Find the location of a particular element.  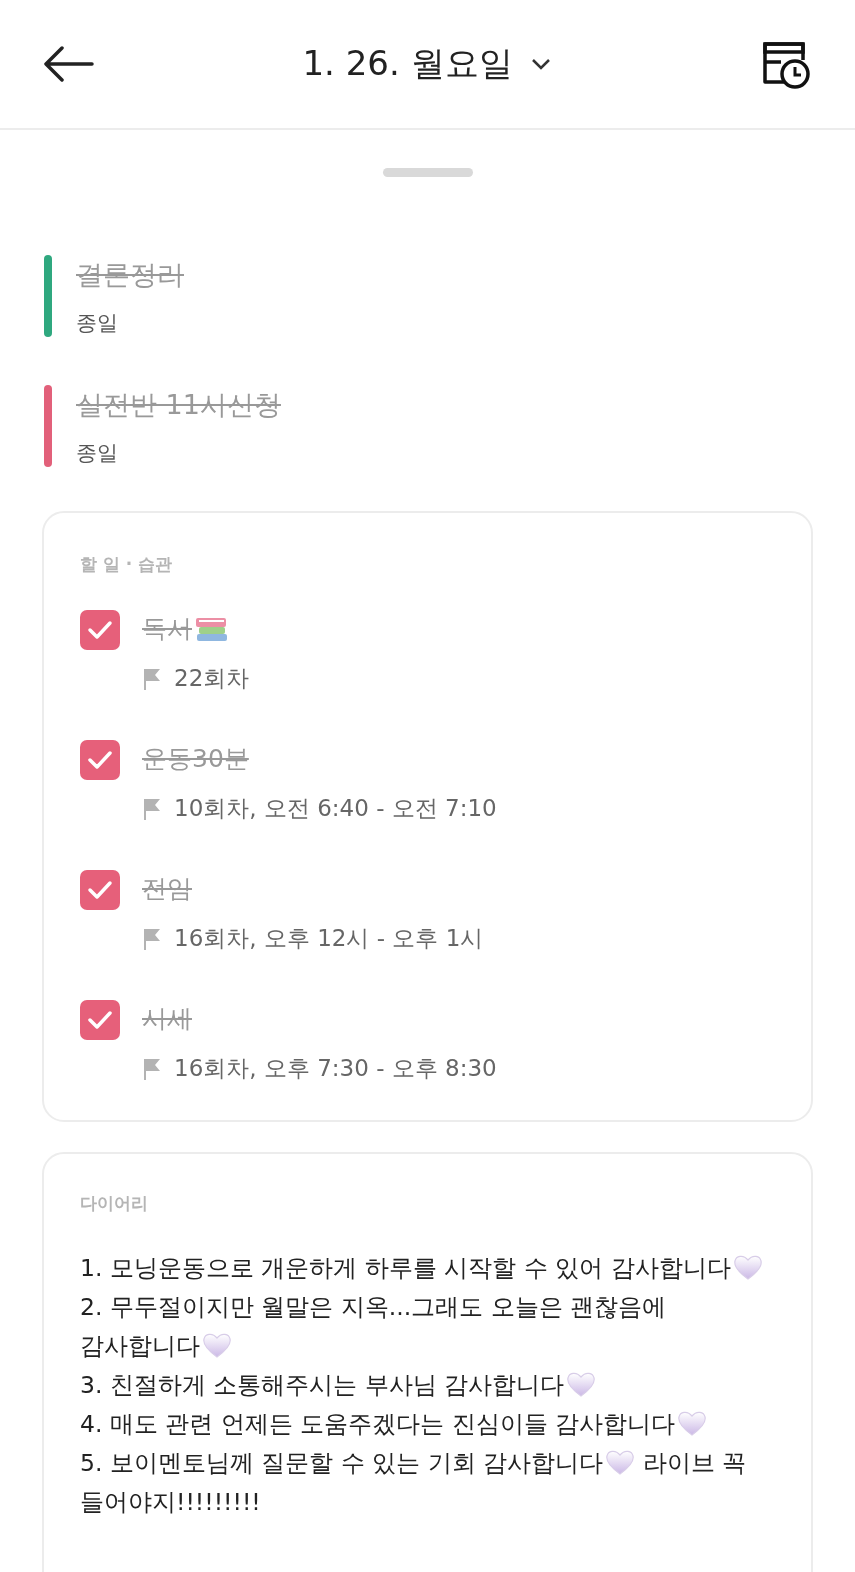

todo-meta: 16회차, 오후 7:30 - 오후 8:30 is located at coordinates (335, 1068).